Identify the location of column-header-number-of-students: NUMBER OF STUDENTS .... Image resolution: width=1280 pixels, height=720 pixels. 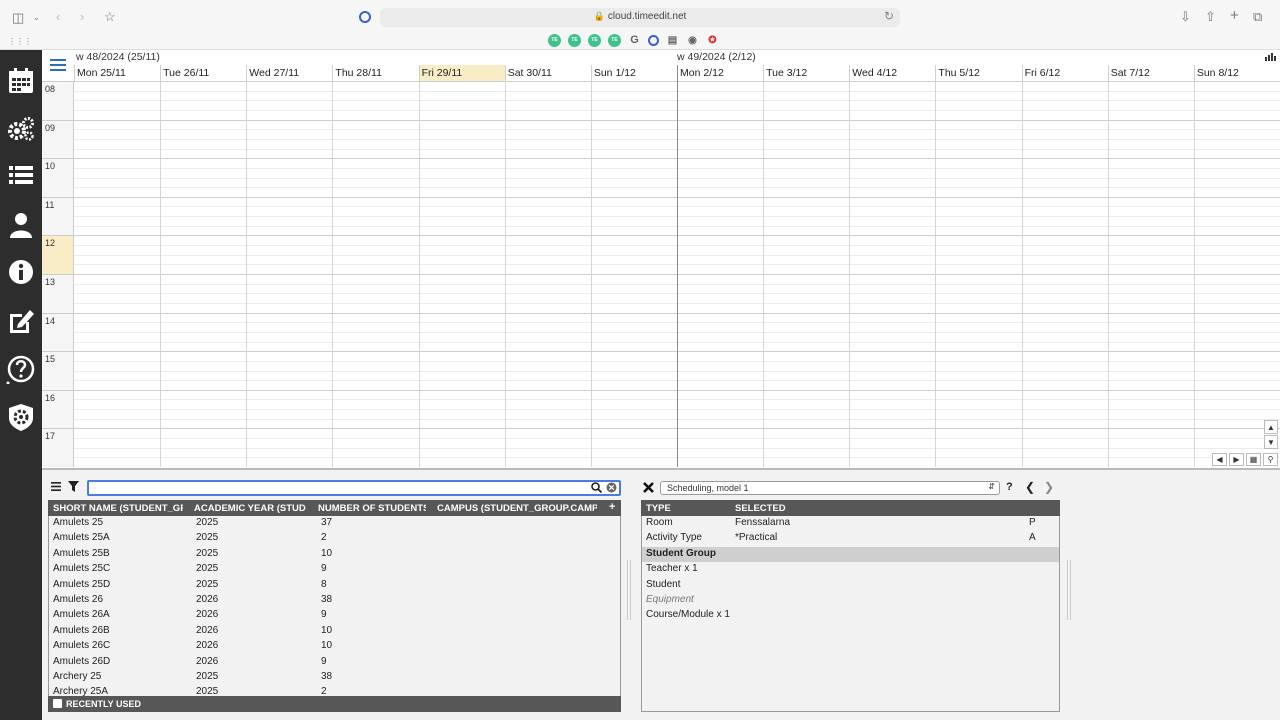
(372, 508).